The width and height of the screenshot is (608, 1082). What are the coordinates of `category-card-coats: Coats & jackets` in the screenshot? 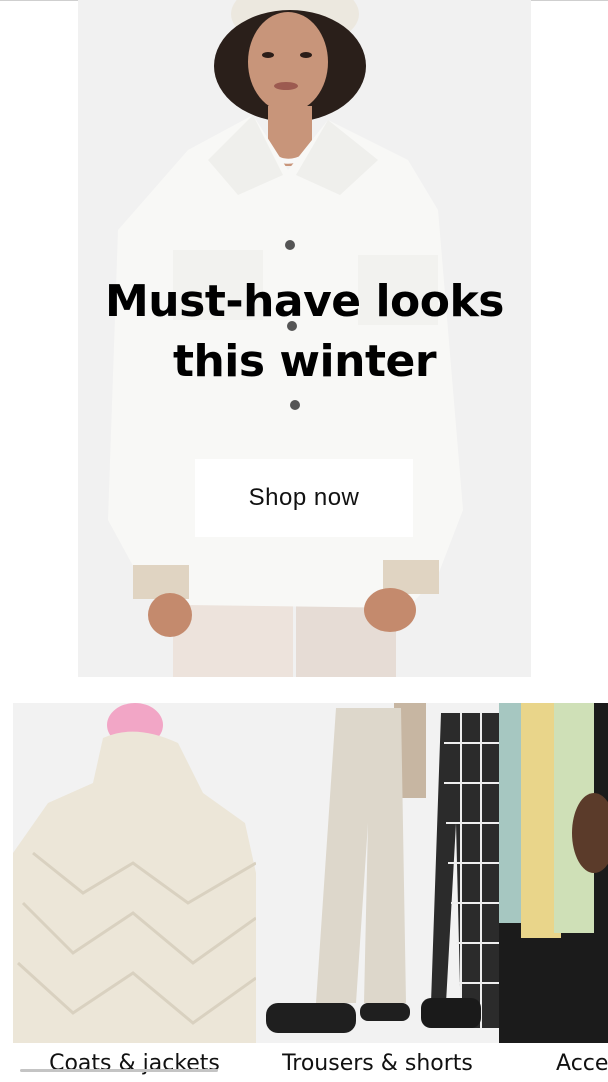 It's located at (134, 892).